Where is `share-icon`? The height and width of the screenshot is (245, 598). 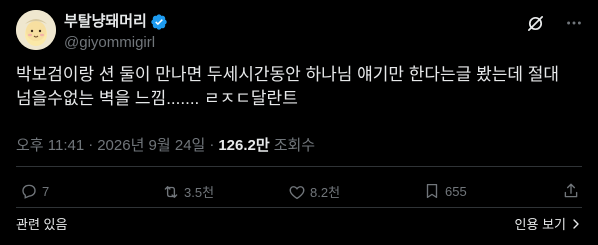 share-icon is located at coordinates (571, 190).